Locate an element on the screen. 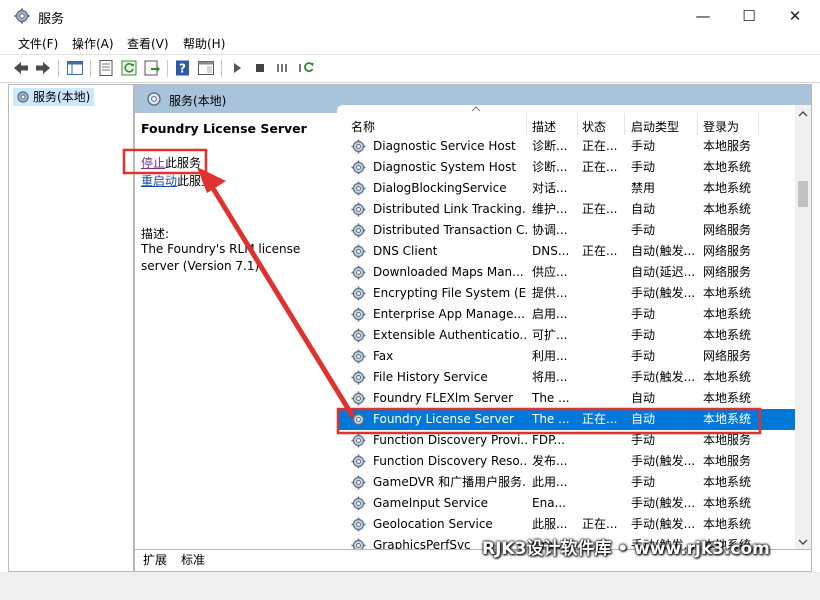 This screenshot has width=820, height=600. annotation-highlight-stop-link is located at coordinates (165, 161).